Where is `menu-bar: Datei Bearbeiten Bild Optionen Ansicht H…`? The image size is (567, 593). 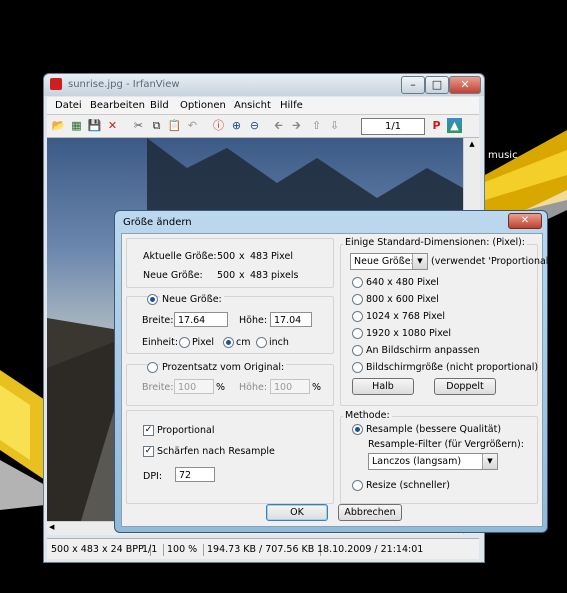
menu-bar: Datei Bearbeiten Bild Optionen Ansicht H… is located at coordinates (263, 106).